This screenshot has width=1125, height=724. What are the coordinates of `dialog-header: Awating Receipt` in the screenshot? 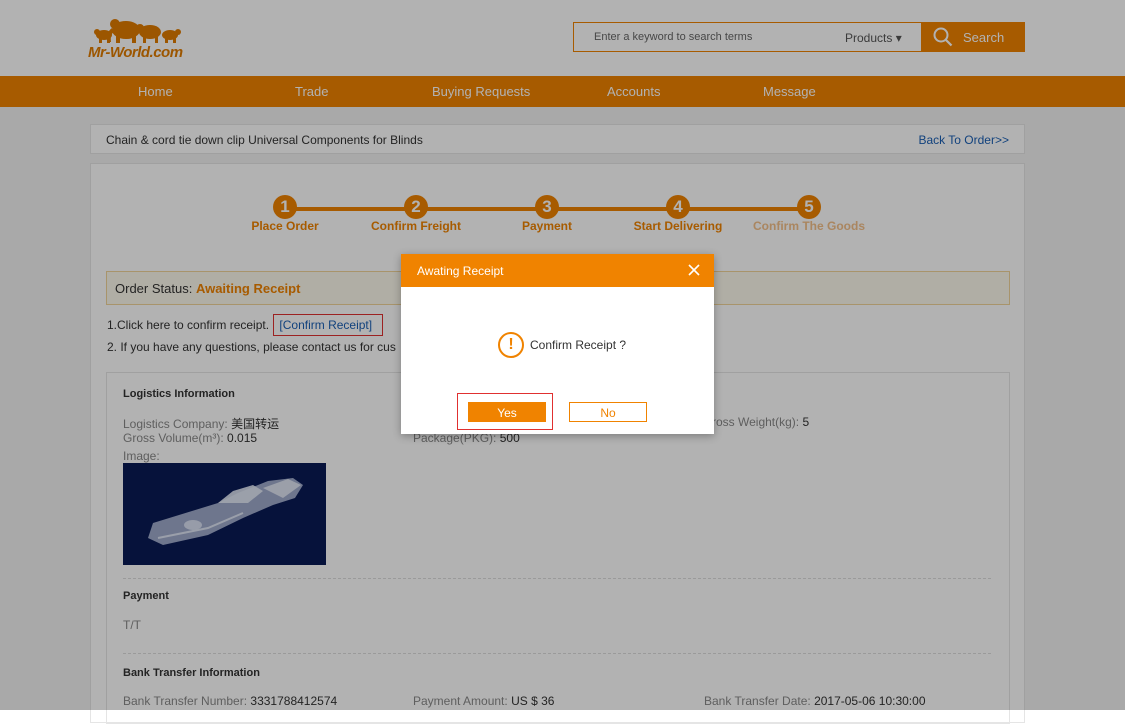 It's located at (557, 270).